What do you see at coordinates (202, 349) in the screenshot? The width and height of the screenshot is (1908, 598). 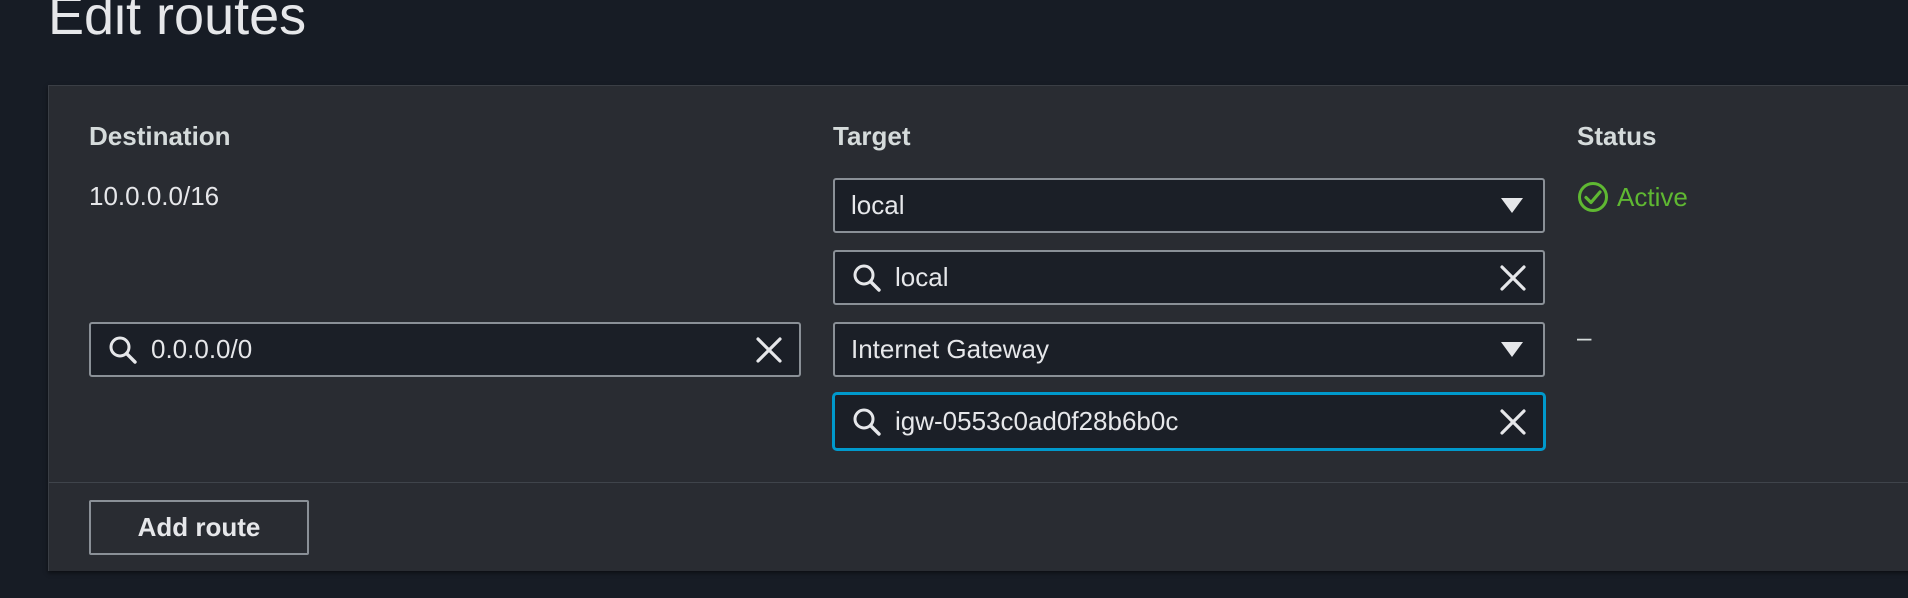 I see `route-2-destination-value: 0.0.0.0/0` at bounding box center [202, 349].